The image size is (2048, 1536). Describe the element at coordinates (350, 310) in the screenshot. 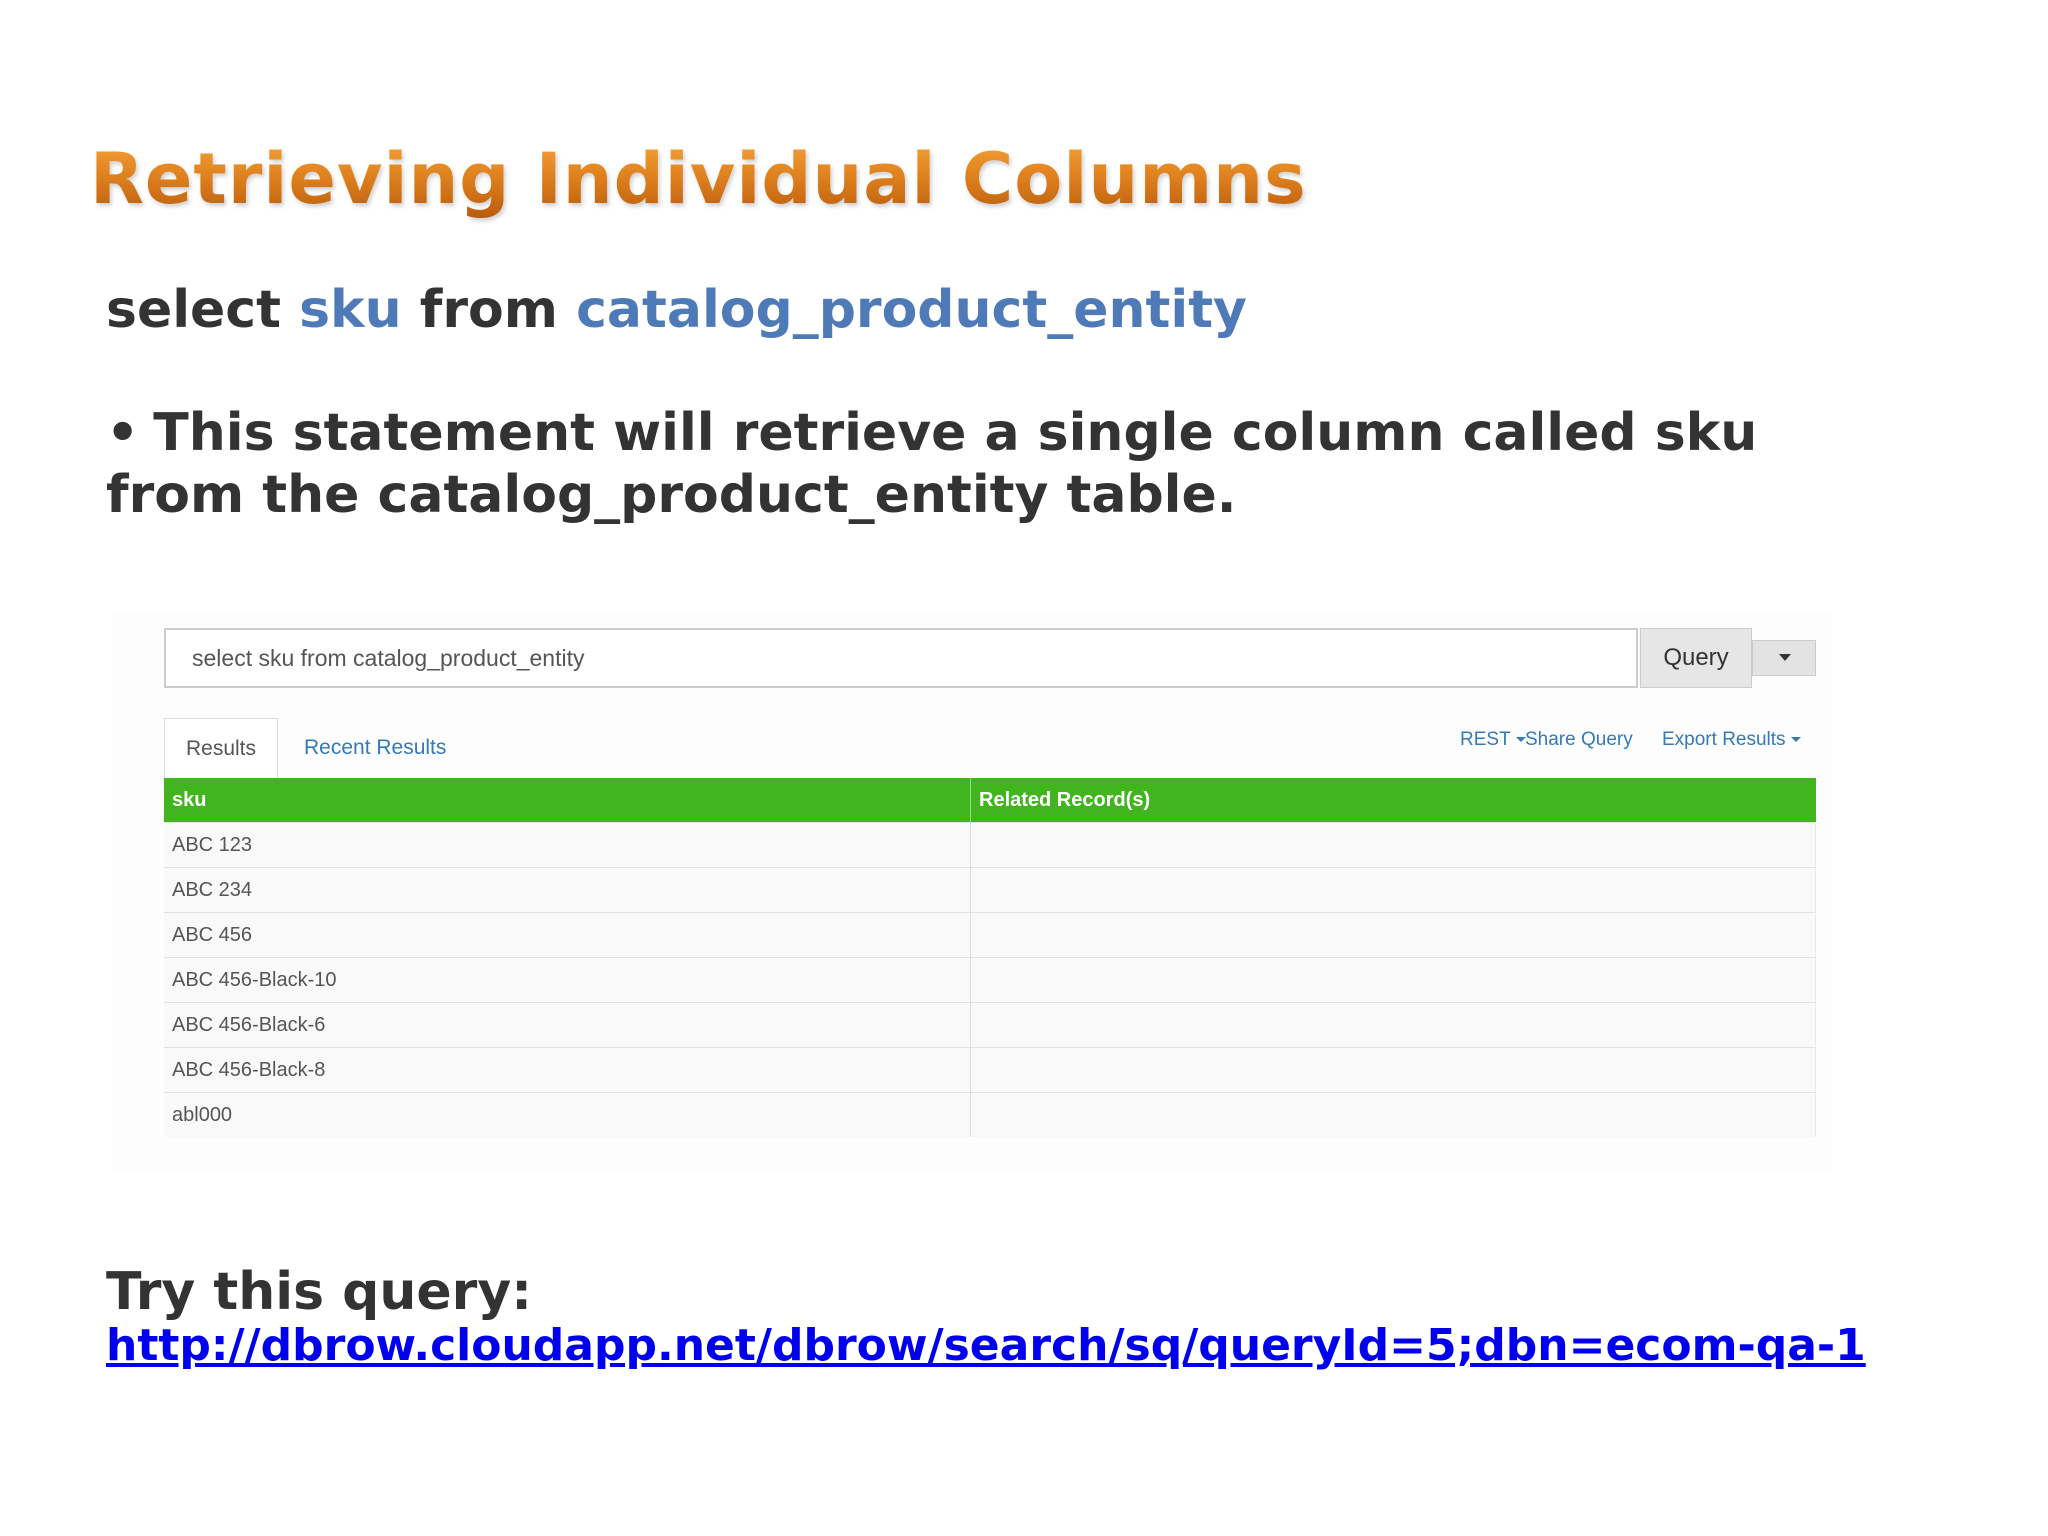

I see `sql-column-name: sku` at that location.